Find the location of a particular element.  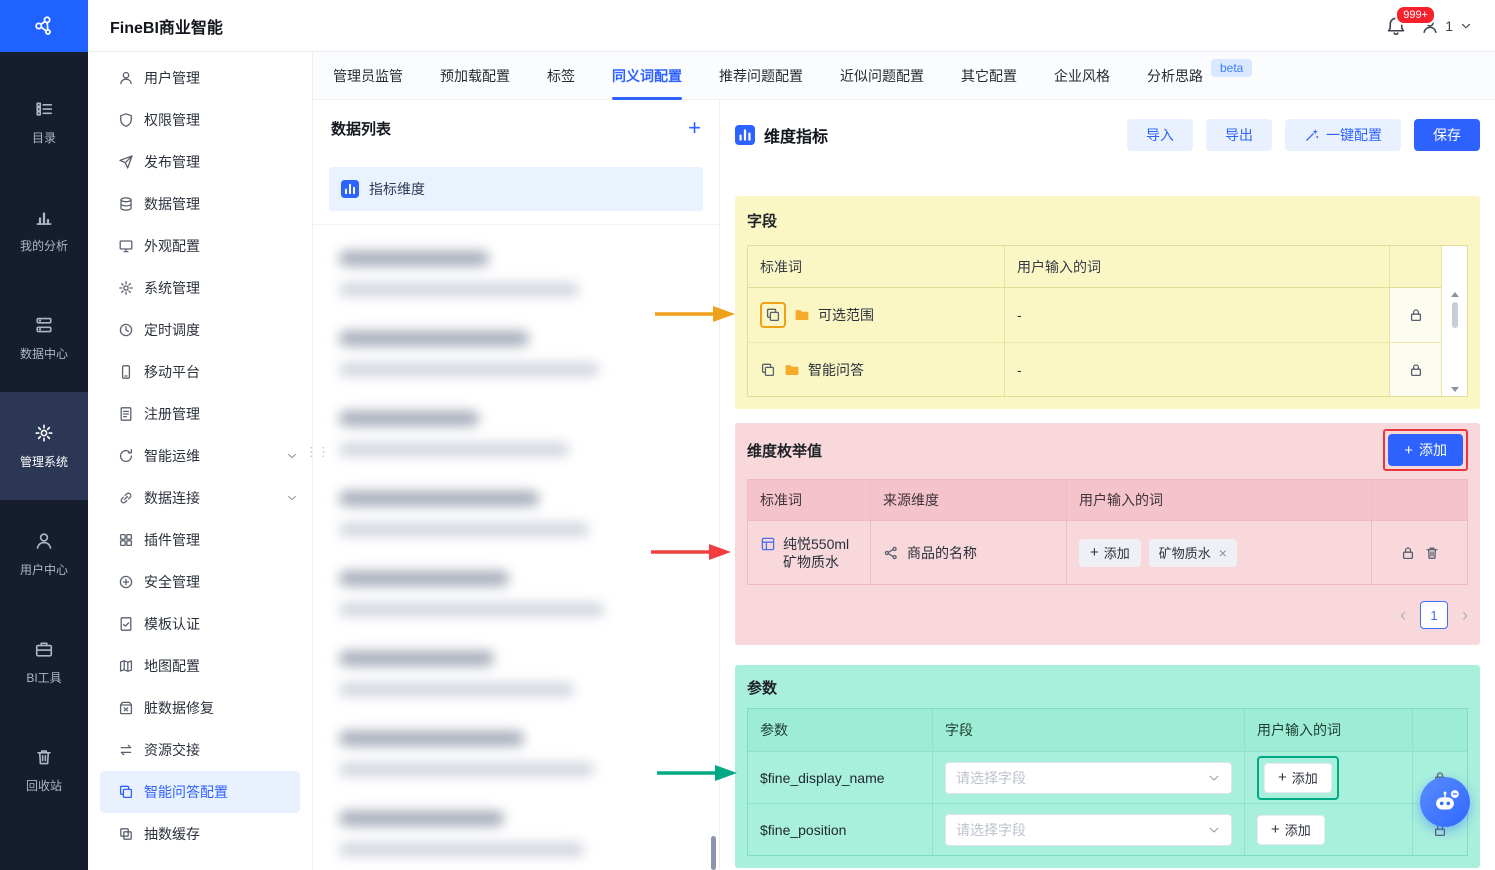

annotation-box-orange is located at coordinates (773, 315).